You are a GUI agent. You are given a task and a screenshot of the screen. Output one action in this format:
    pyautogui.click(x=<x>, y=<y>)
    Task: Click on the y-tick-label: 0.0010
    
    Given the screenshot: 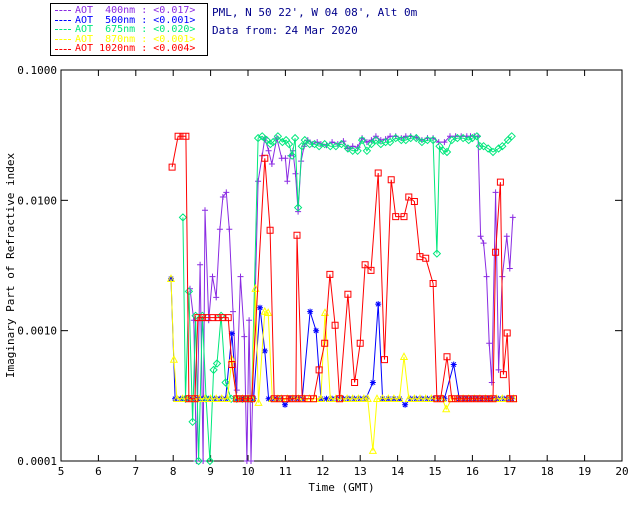 What is the action you would take?
    pyautogui.click(x=37, y=331)
    